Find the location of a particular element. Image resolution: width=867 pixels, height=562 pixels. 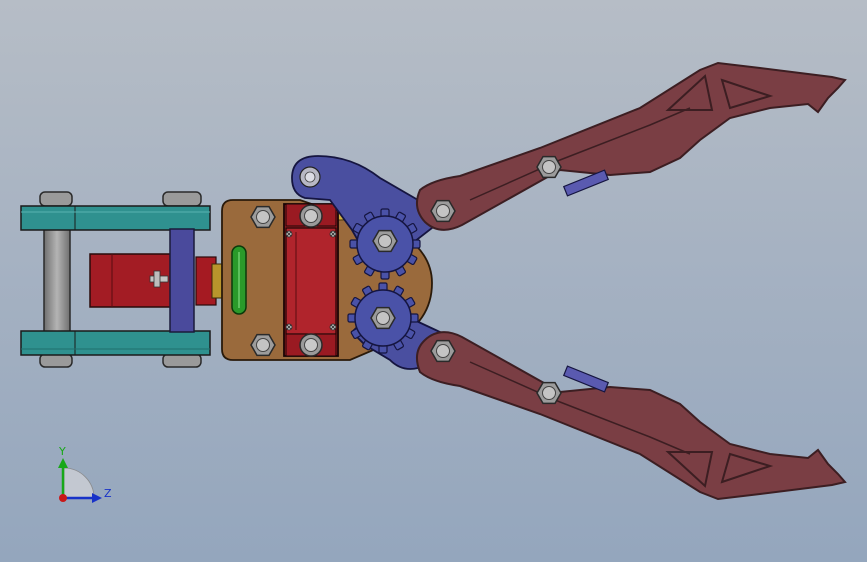

lower-rail is located at coordinates (115, 343).